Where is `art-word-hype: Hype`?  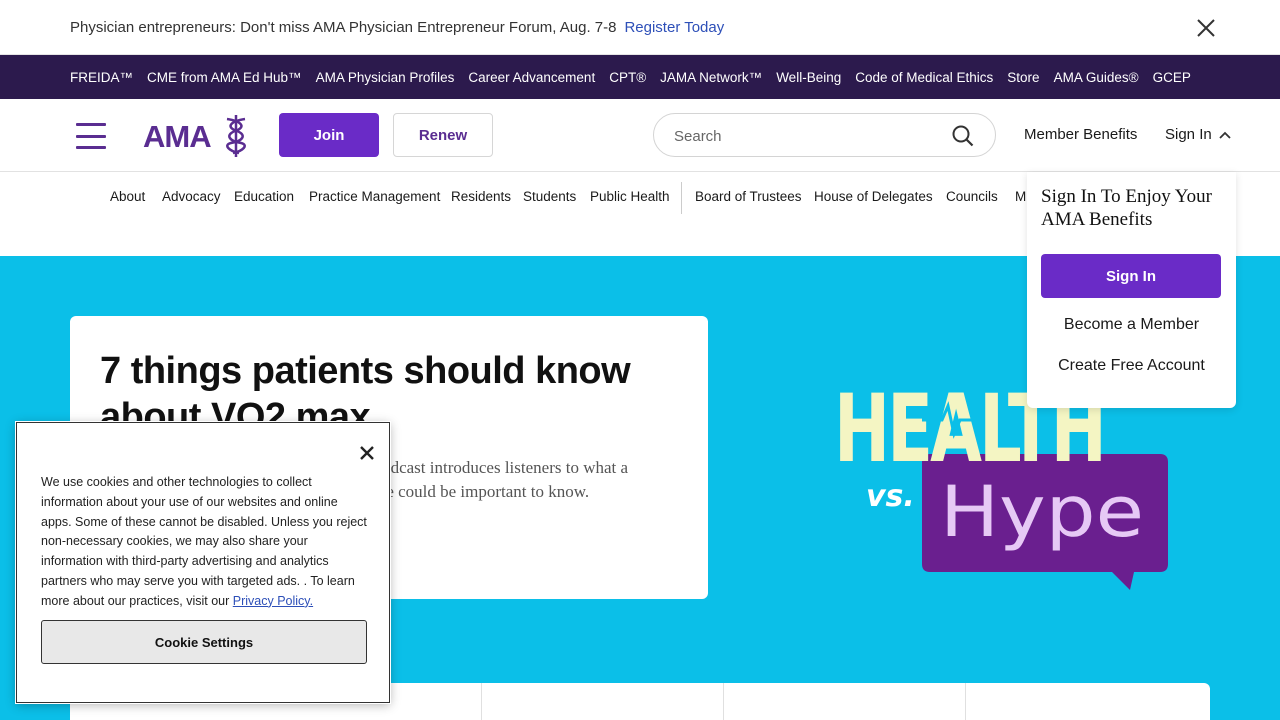
art-word-hype: Hype is located at coordinates (1042, 512).